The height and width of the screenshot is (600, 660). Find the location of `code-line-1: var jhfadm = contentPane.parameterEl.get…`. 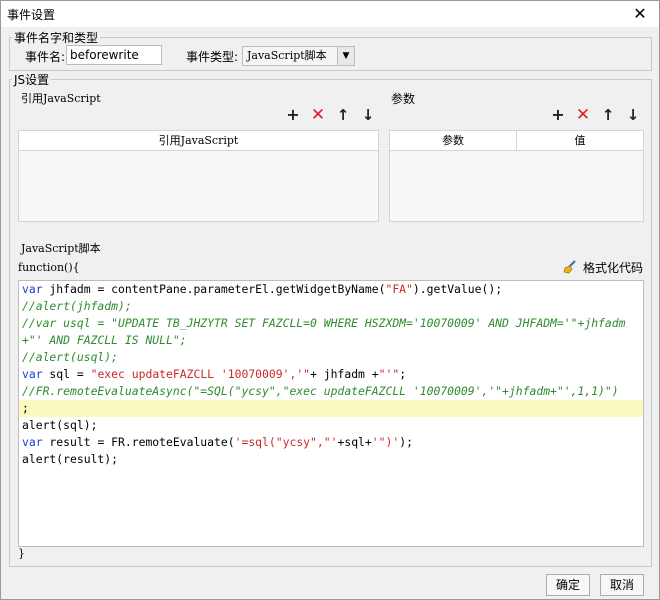

code-line-1: var jhfadm = contentPane.parameterEl.get… is located at coordinates (262, 289).